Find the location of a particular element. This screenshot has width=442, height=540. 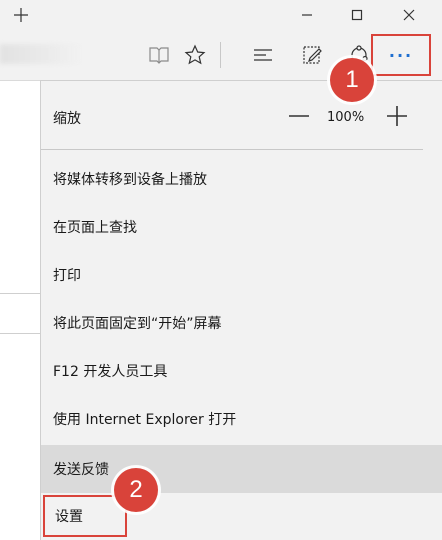

menu-item-dev-tools: F12 开发人员工具 is located at coordinates (241, 371).